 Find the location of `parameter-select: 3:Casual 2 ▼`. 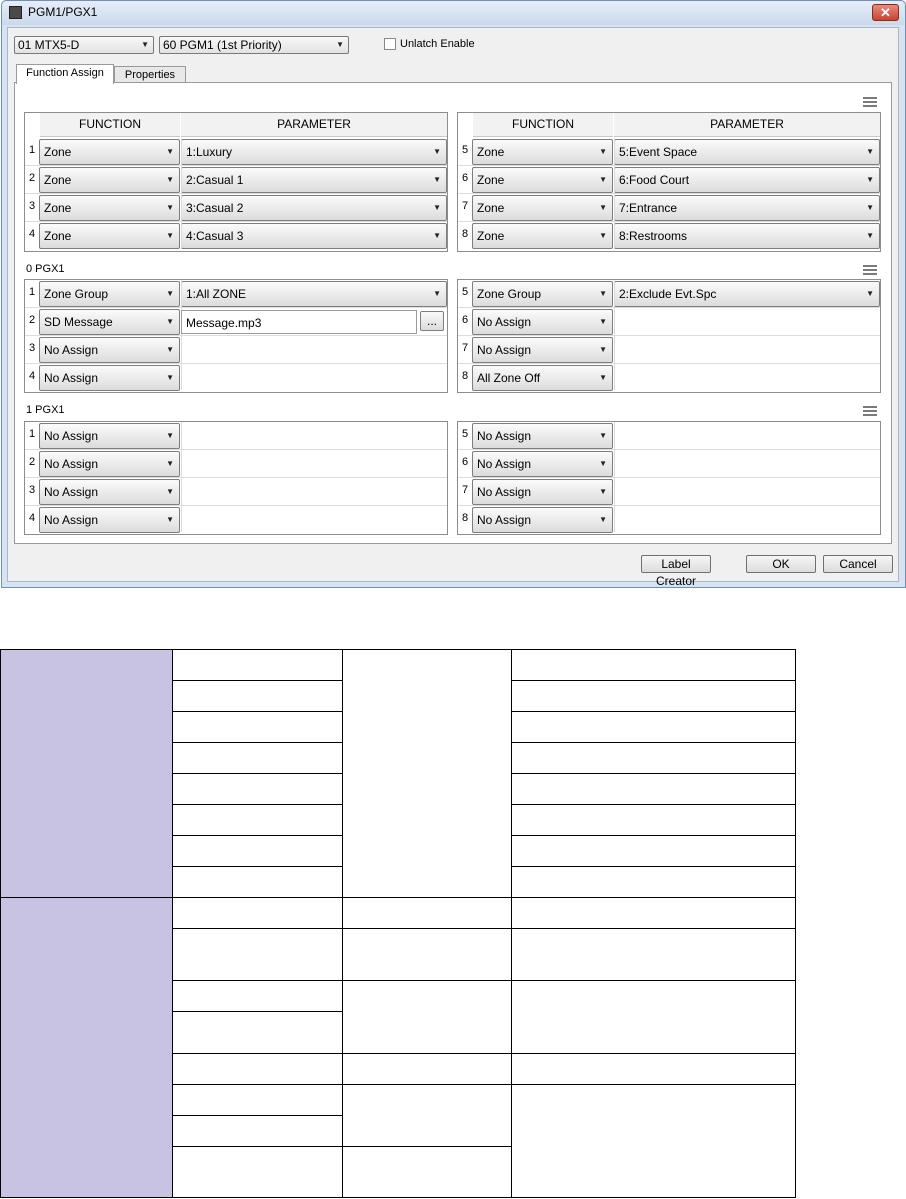

parameter-select: 3:Casual 2 ▼ is located at coordinates (314, 208).